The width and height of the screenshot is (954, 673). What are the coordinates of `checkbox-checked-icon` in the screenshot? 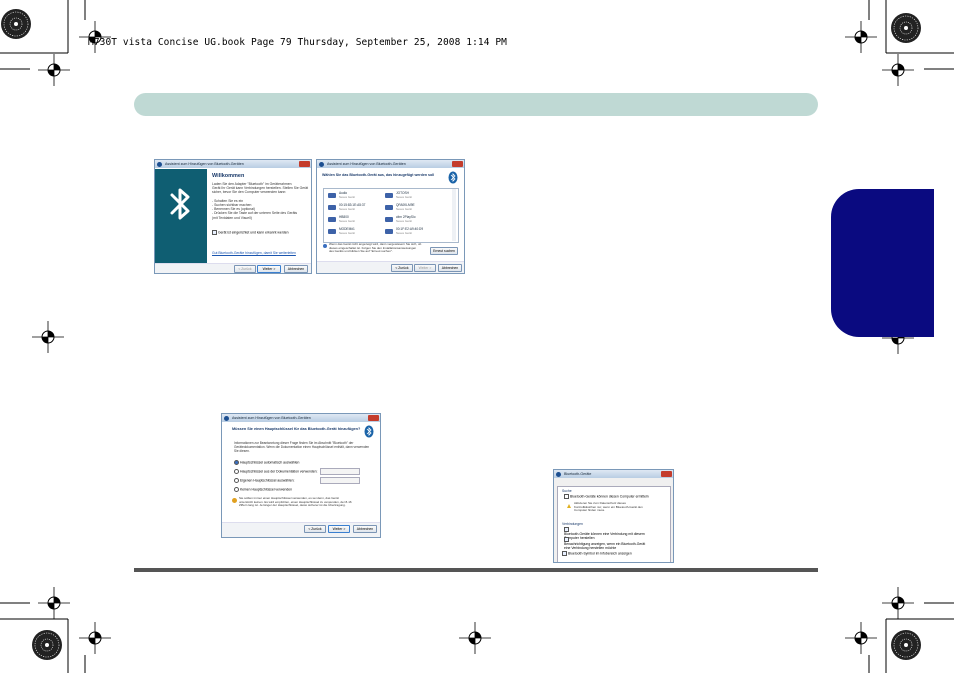 It's located at (214, 232).